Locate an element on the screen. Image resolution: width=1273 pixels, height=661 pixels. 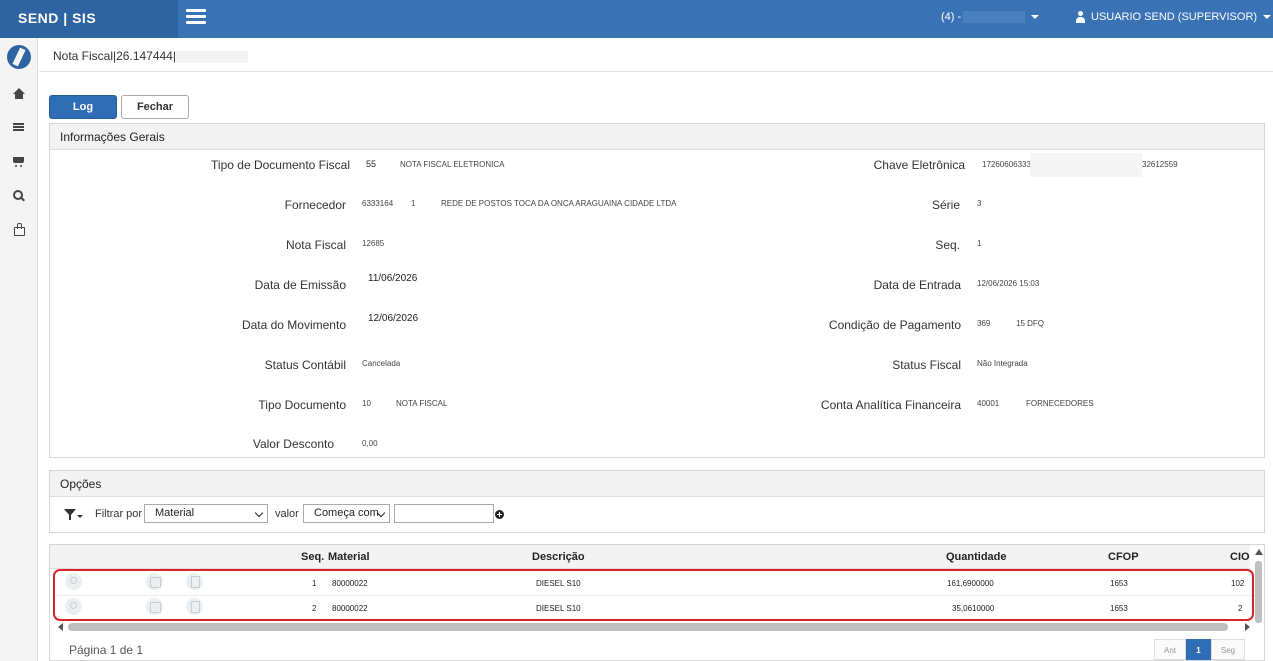
operator-select: Começa com is located at coordinates (346, 513).